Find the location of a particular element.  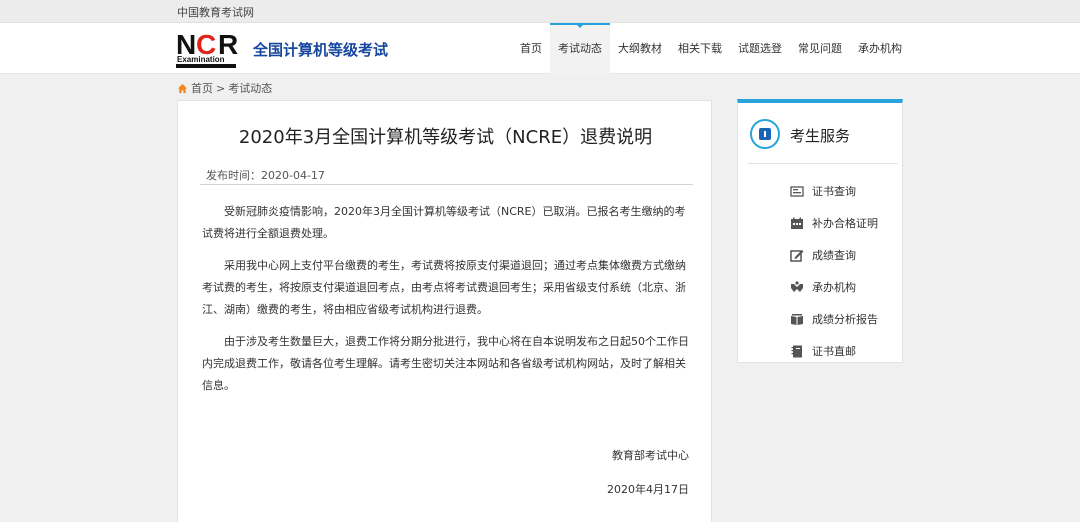

ncre-logo: N C R Examination is located at coordinates (212, 49).